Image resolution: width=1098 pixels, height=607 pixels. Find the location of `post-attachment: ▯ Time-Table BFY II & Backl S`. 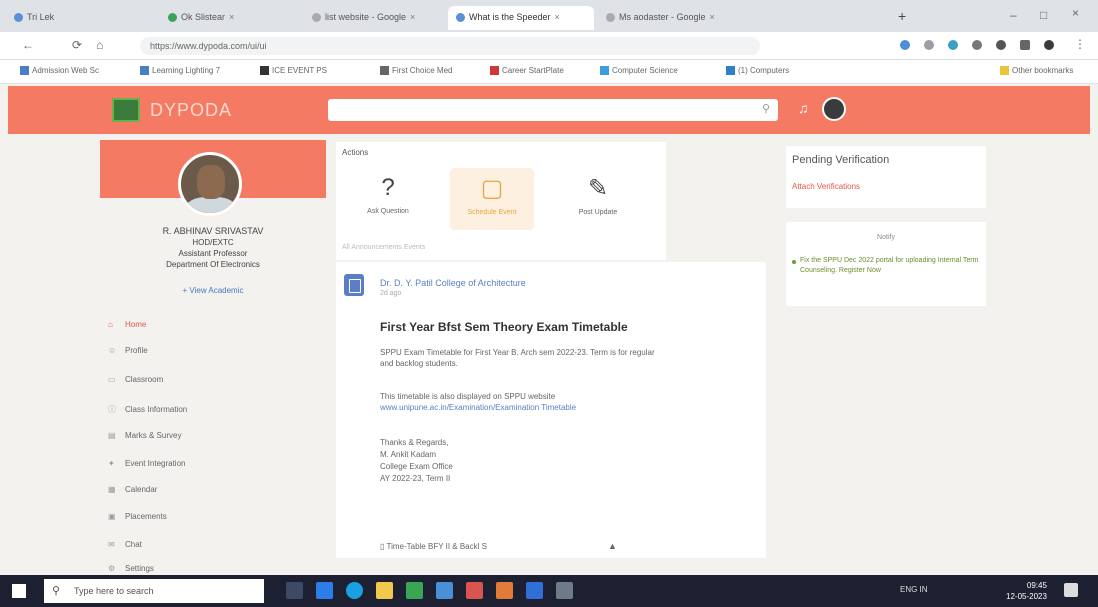

post-attachment: ▯ Time-Table BFY II & Backl S is located at coordinates (433, 546).